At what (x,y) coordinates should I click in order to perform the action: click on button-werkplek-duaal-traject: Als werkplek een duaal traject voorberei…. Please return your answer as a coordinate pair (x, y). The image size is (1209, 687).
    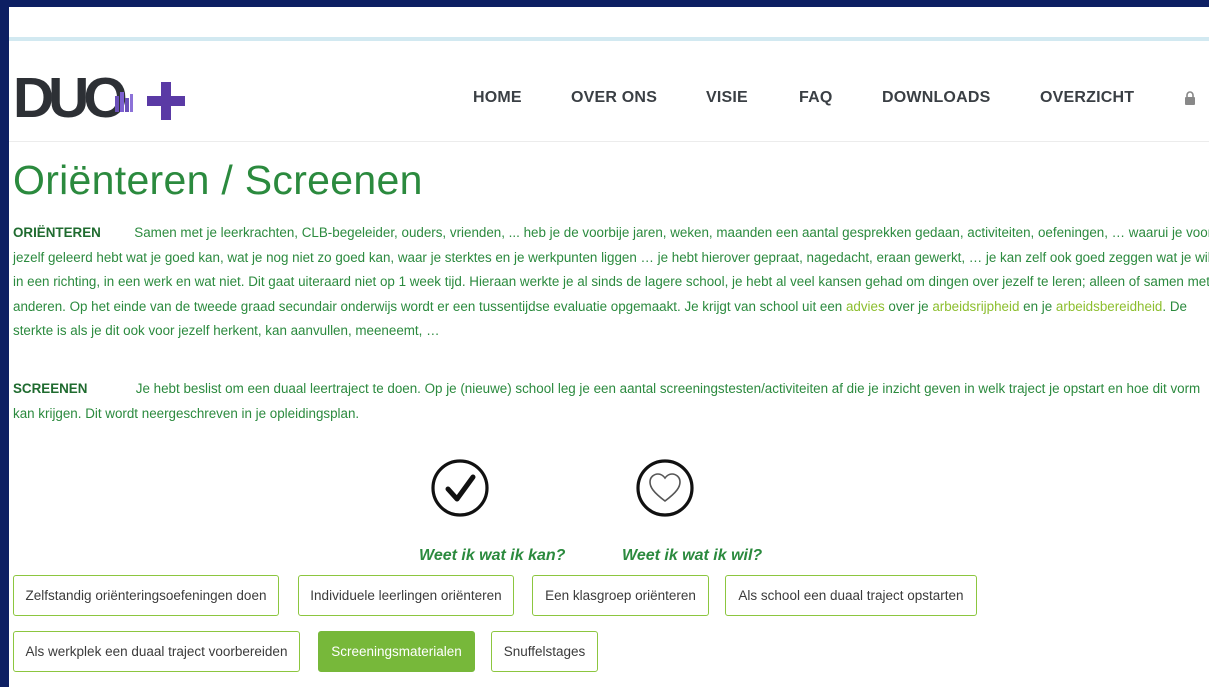
    Looking at the image, I should click on (156, 651).